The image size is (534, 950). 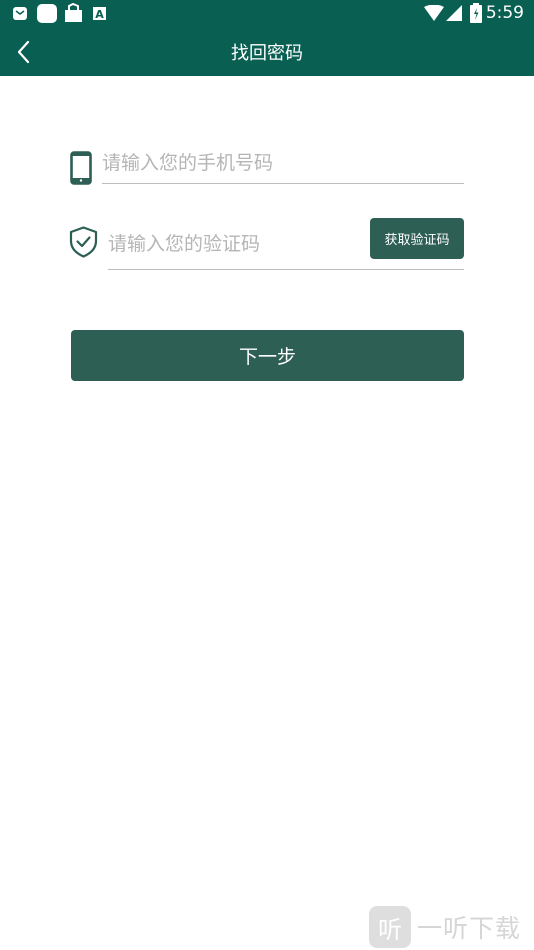 What do you see at coordinates (73, 12) in the screenshot?
I see `bag-notification-icon` at bounding box center [73, 12].